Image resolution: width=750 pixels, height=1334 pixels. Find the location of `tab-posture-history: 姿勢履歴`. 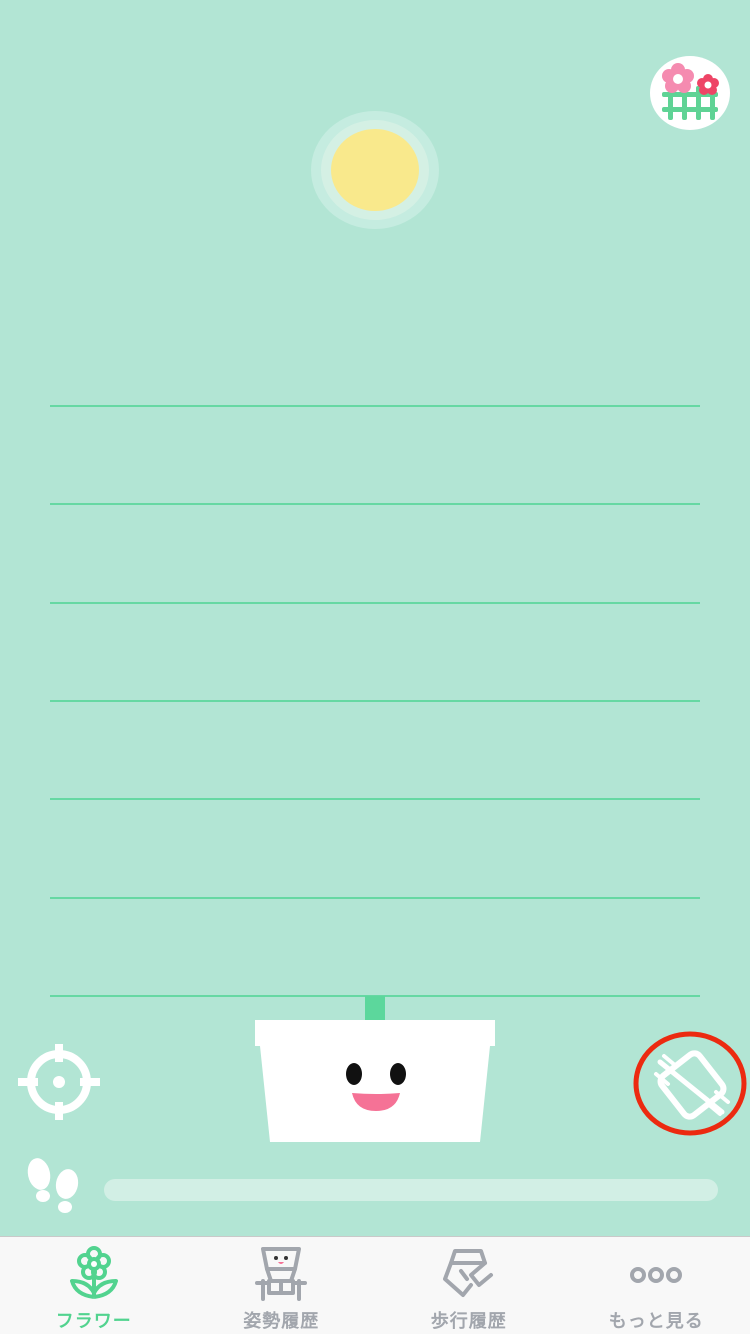

tab-posture-history: 姿勢履歴 is located at coordinates (282, 1285).